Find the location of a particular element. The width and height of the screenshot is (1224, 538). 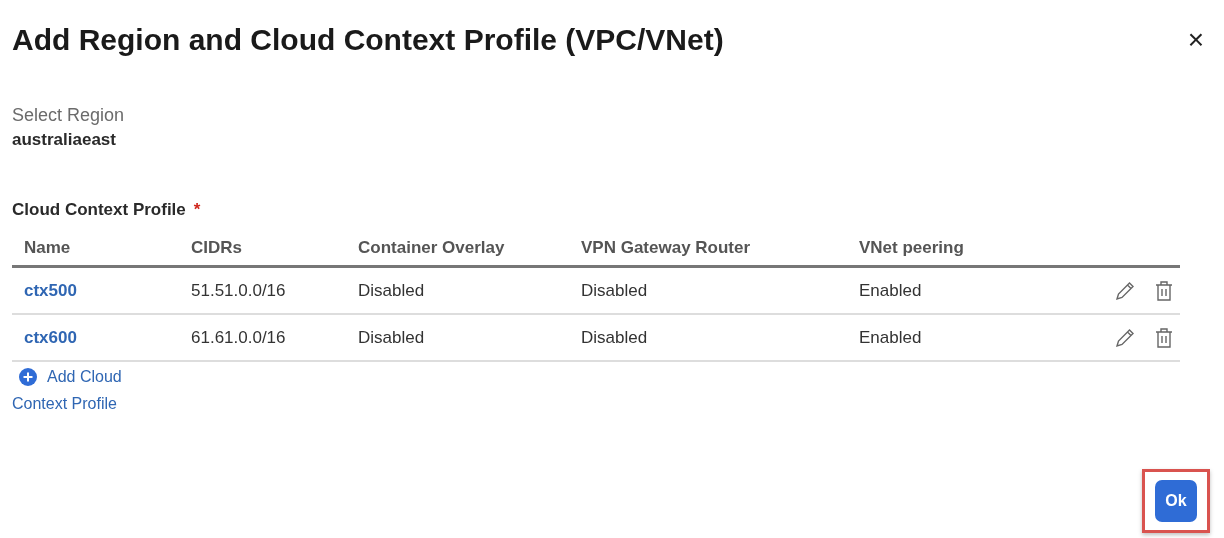

add-profile-link: Add Cloud is located at coordinates (84, 377).